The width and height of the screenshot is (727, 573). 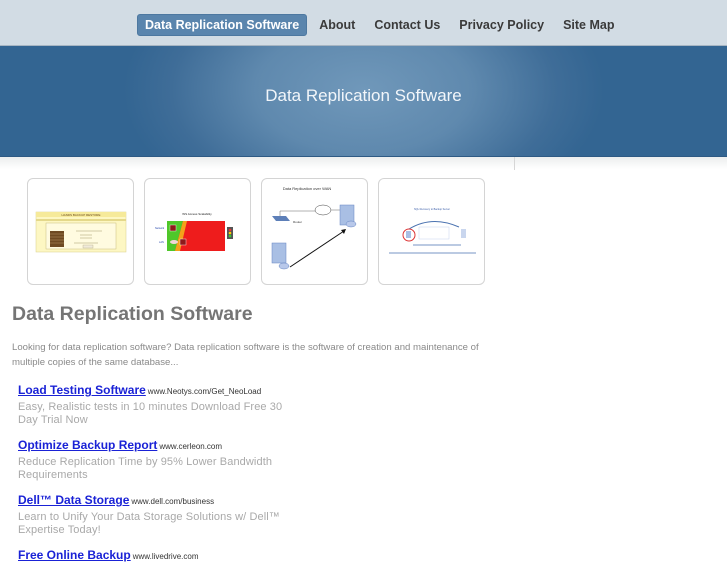 What do you see at coordinates (172, 501) in the screenshot?
I see `ad-url: www.dell.com/business` at bounding box center [172, 501].